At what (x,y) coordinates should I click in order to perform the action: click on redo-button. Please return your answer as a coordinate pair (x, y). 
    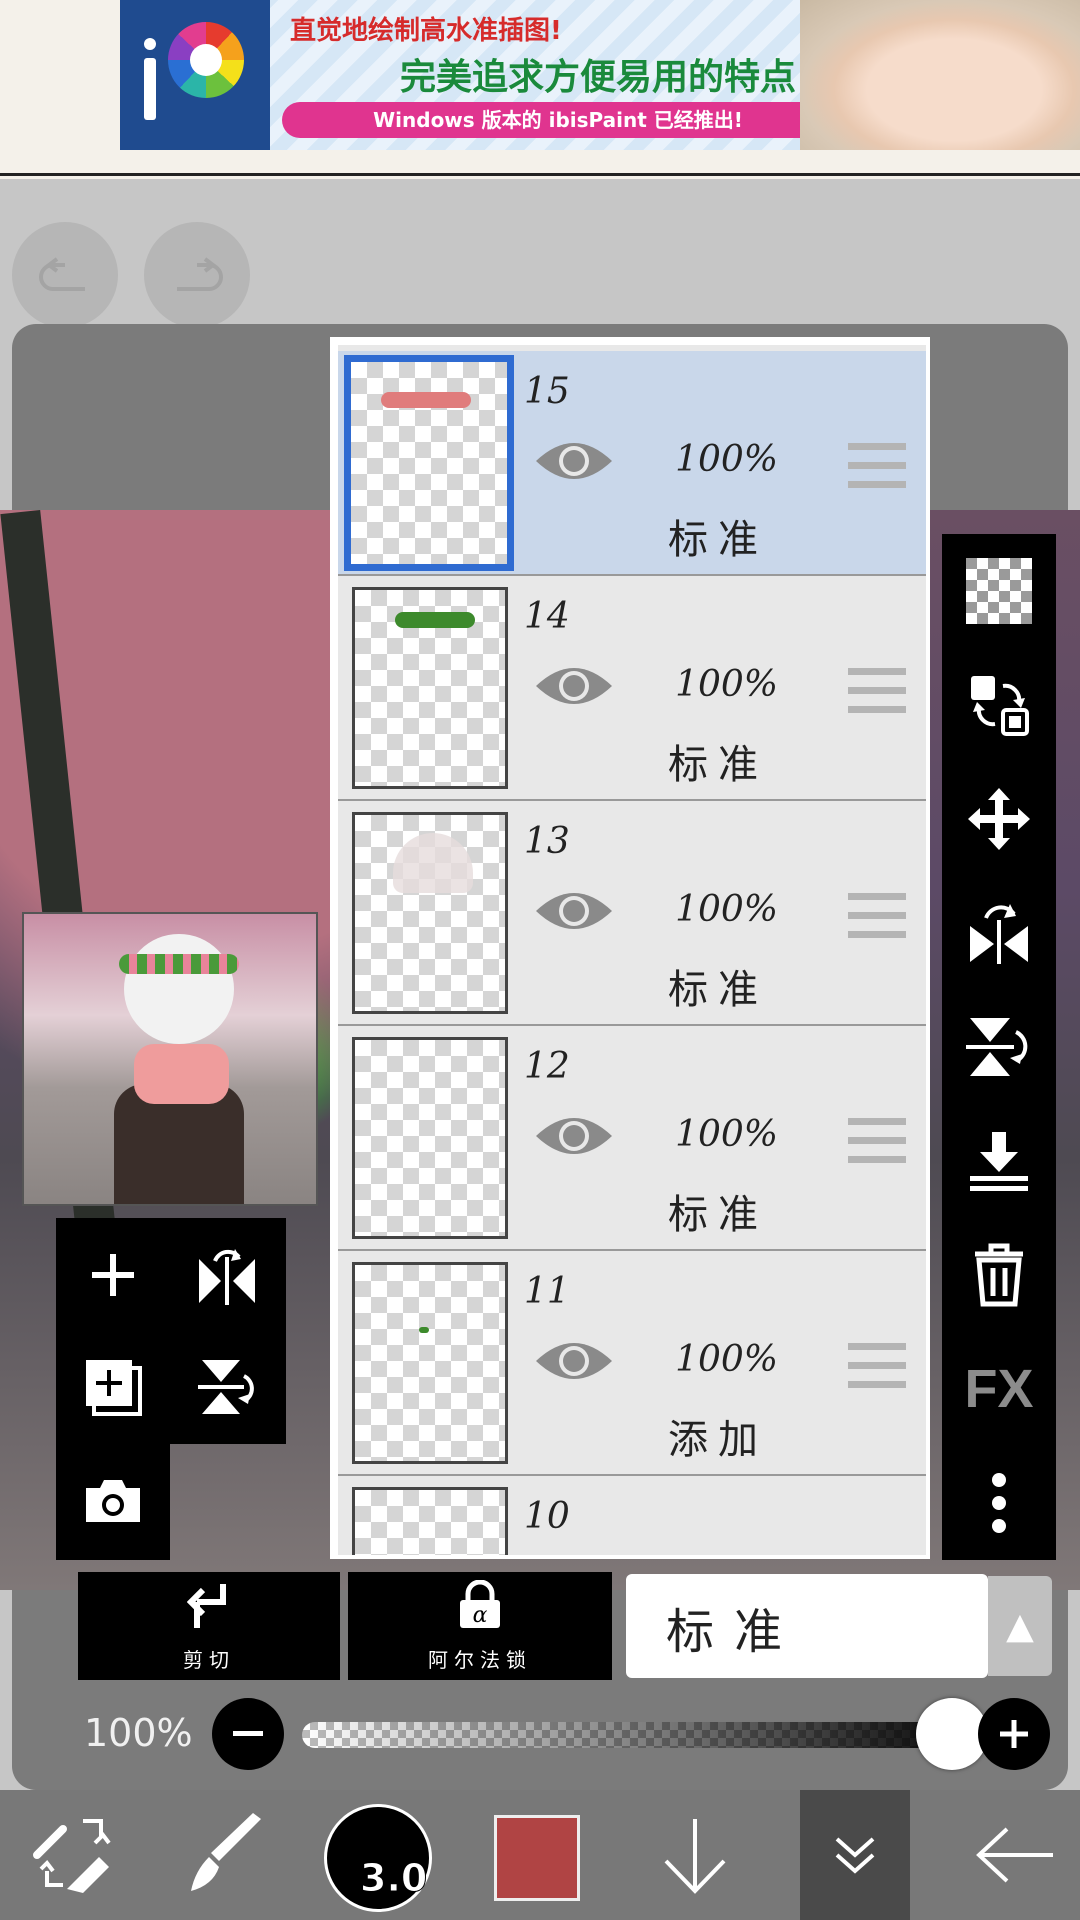
    Looking at the image, I should click on (197, 275).